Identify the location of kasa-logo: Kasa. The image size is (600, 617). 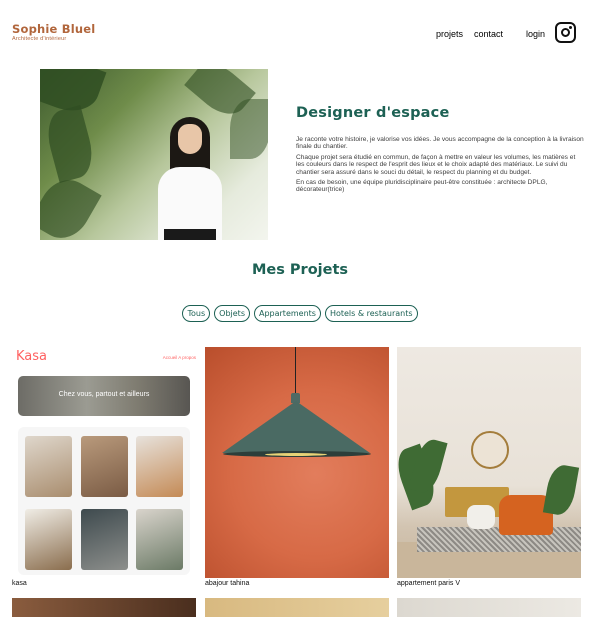
(32, 356).